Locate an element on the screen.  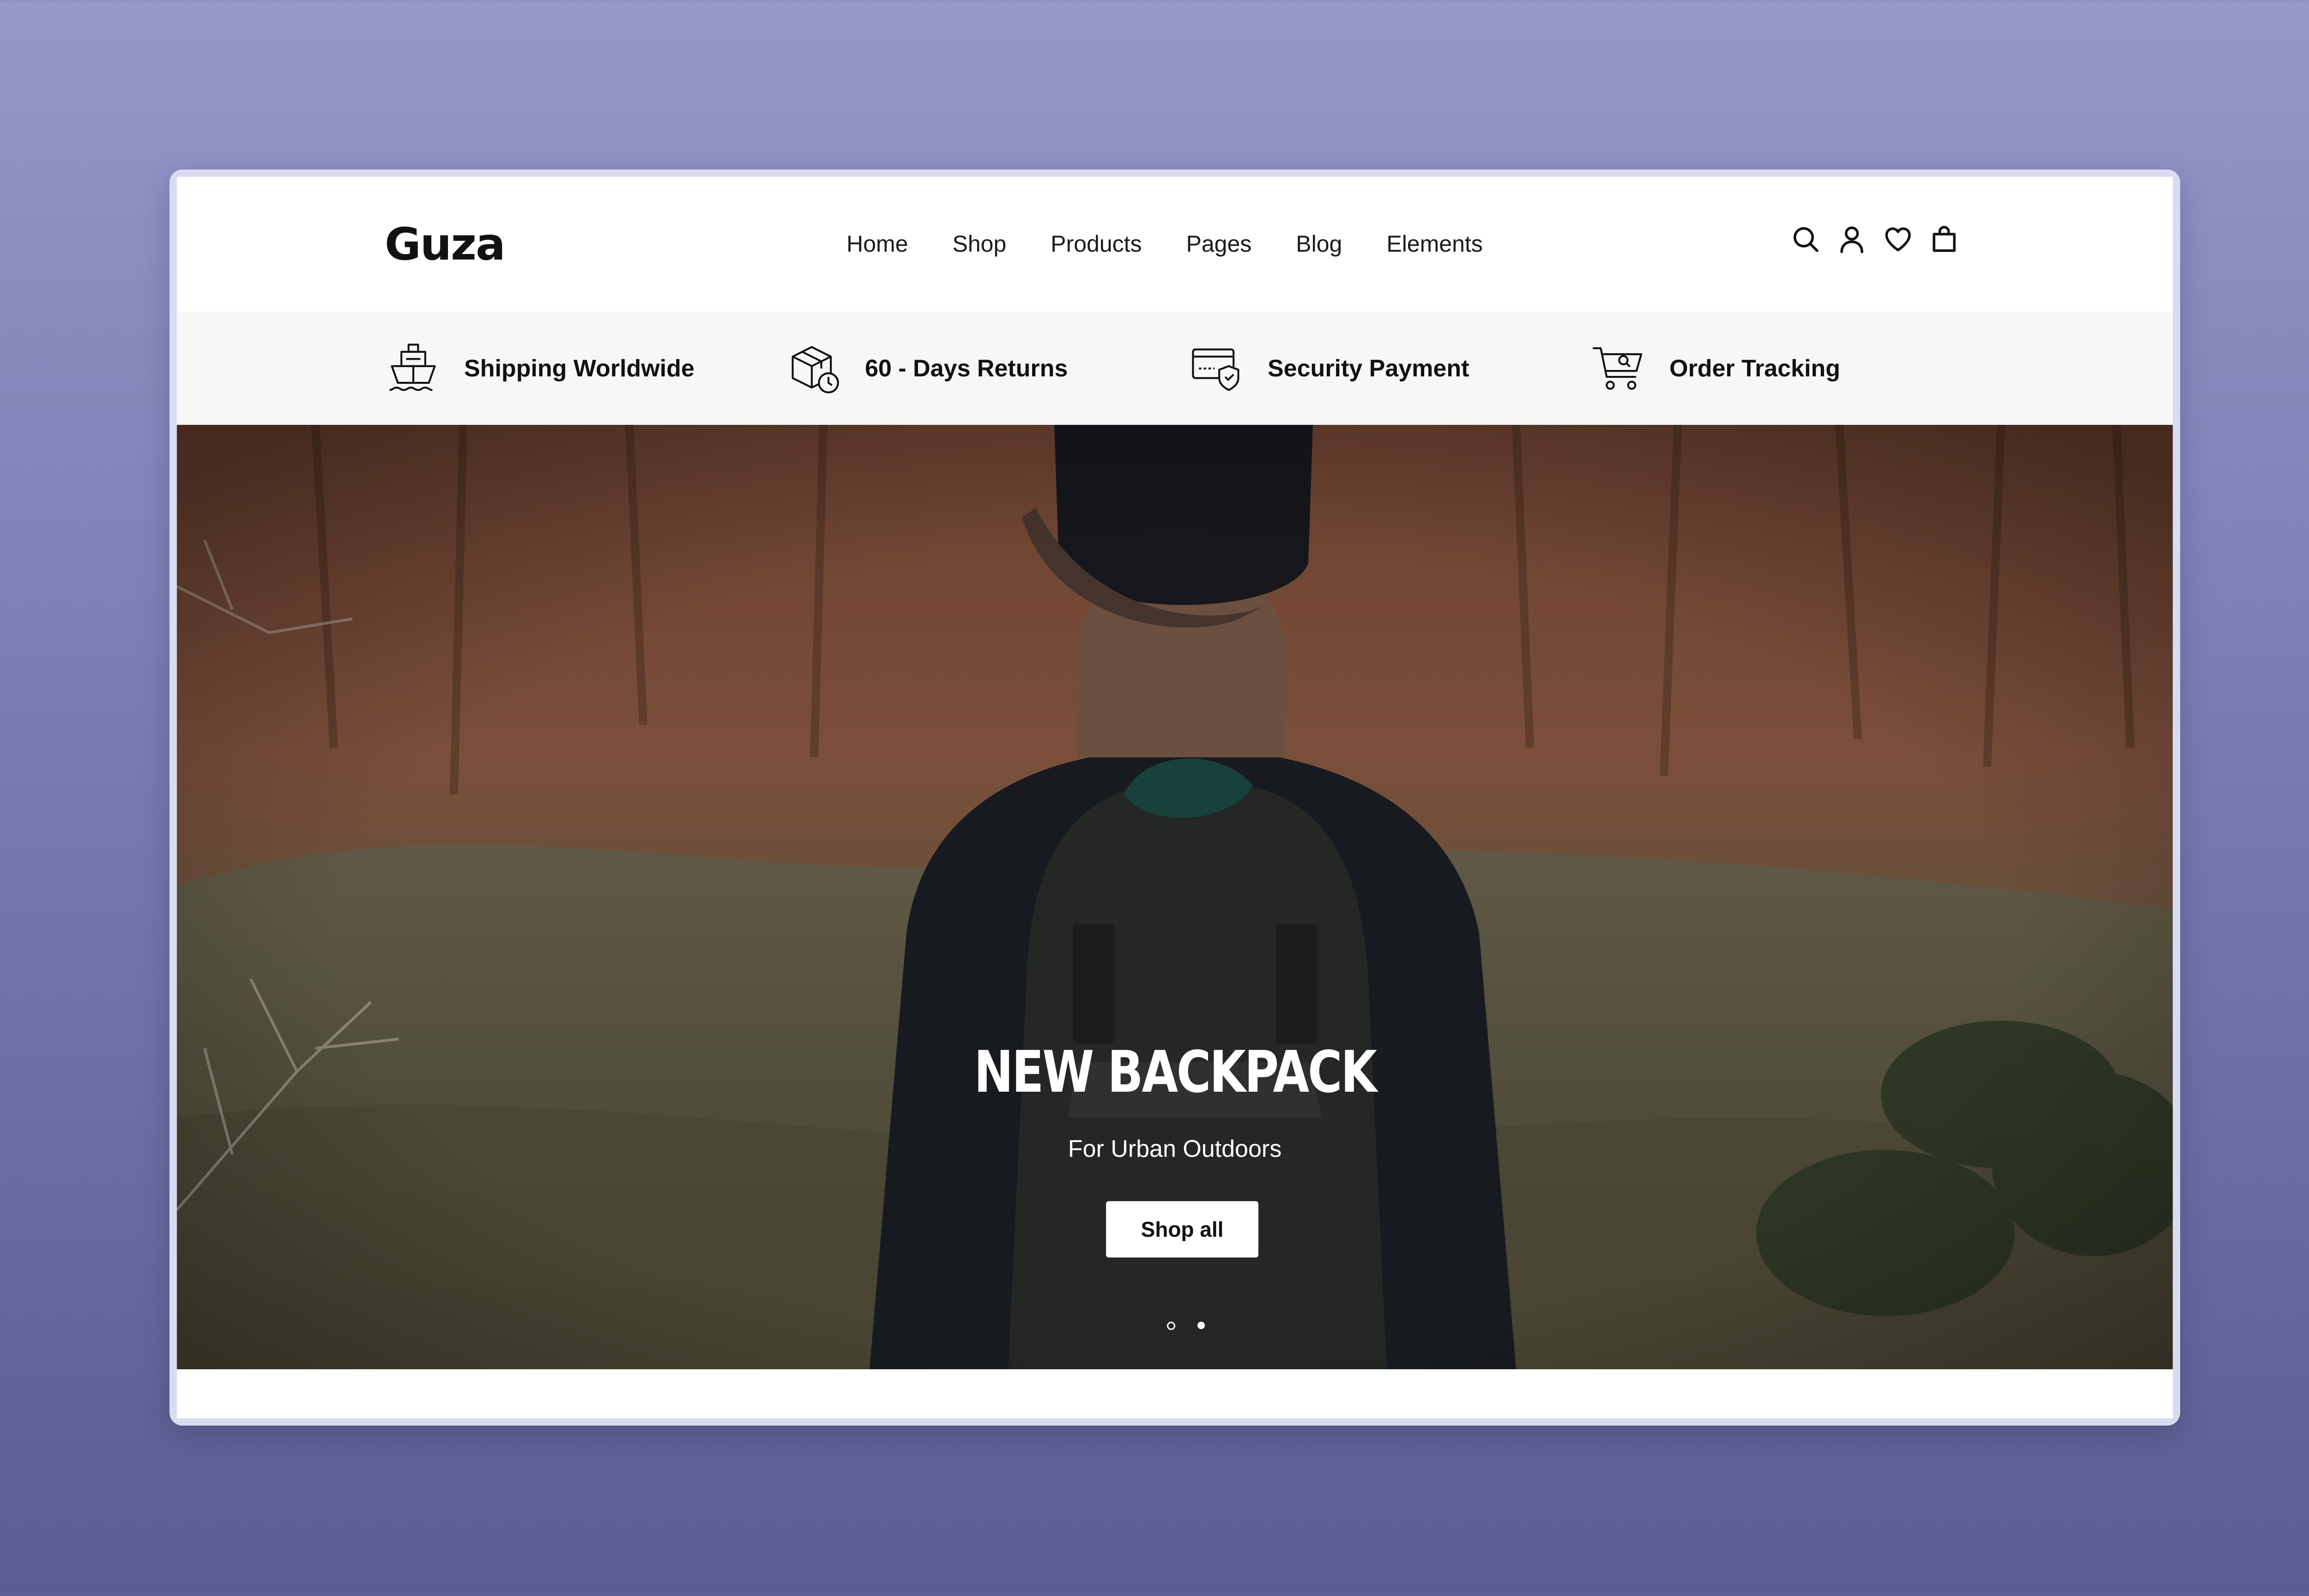
feature-label: Order Tracking is located at coordinates (1755, 368).